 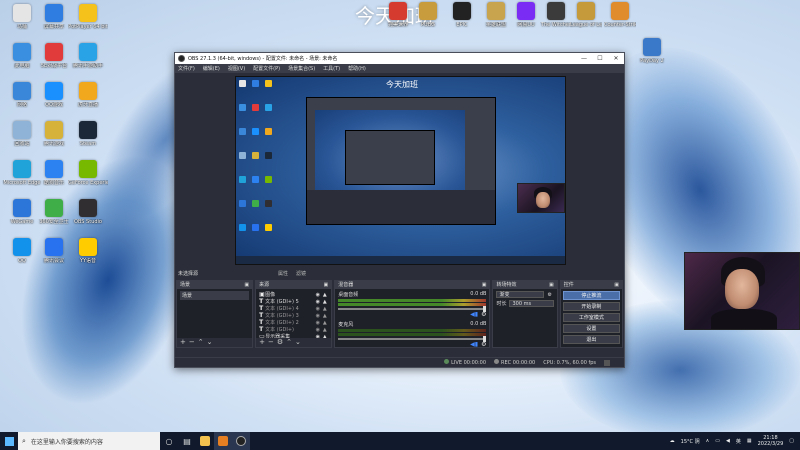 What do you see at coordinates (791, 441) in the screenshot?
I see `notification-icon: ▢` at bounding box center [791, 441].